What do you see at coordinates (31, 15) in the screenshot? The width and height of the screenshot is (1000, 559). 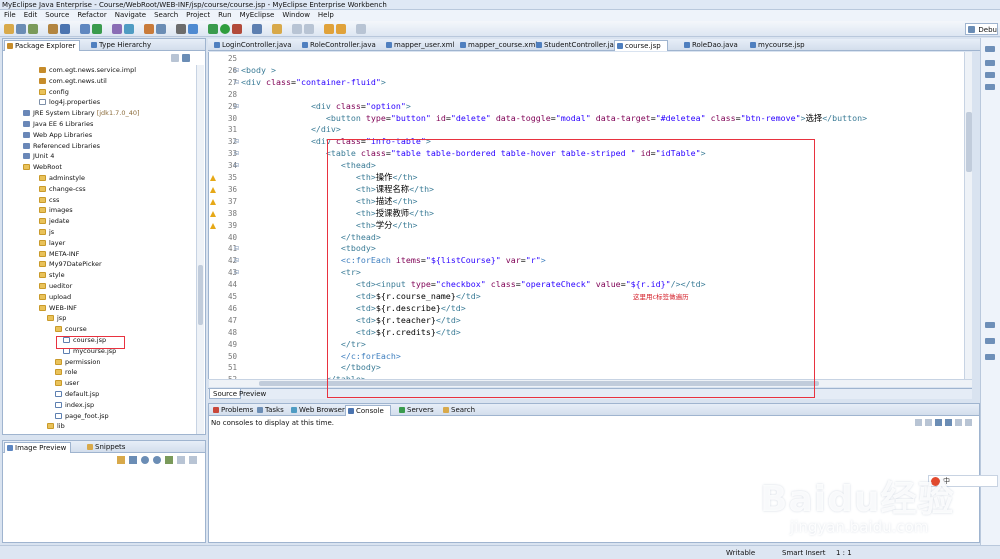 I see `menu-edit: Edit` at bounding box center [31, 15].